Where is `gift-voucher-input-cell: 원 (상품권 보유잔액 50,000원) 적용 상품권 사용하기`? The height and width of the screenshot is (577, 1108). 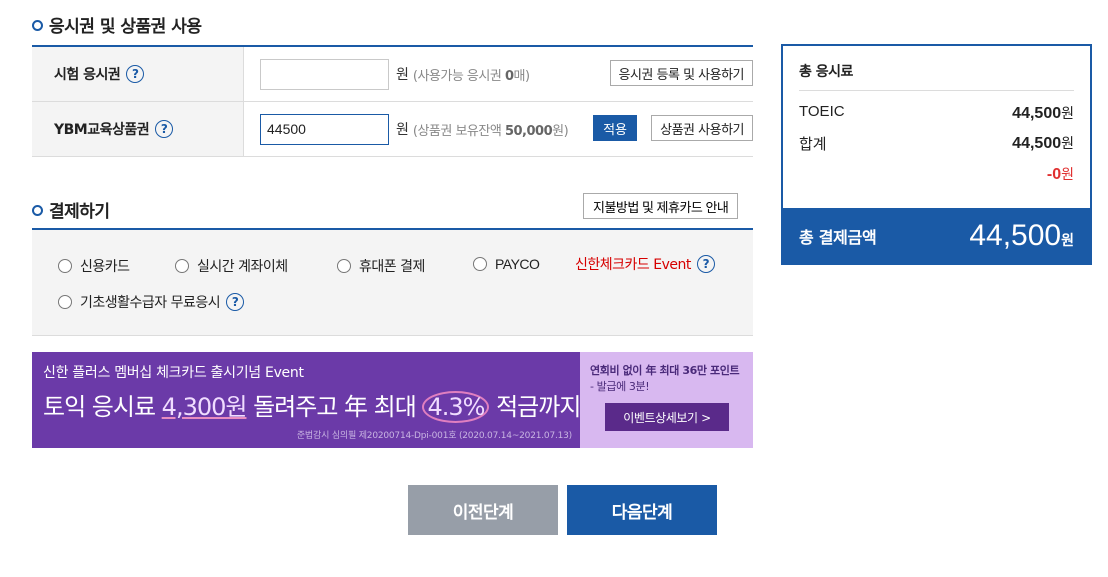 gift-voucher-input-cell: 원 (상품권 보유잔액 50,000원) 적용 상품권 사용하기 is located at coordinates (498, 129).